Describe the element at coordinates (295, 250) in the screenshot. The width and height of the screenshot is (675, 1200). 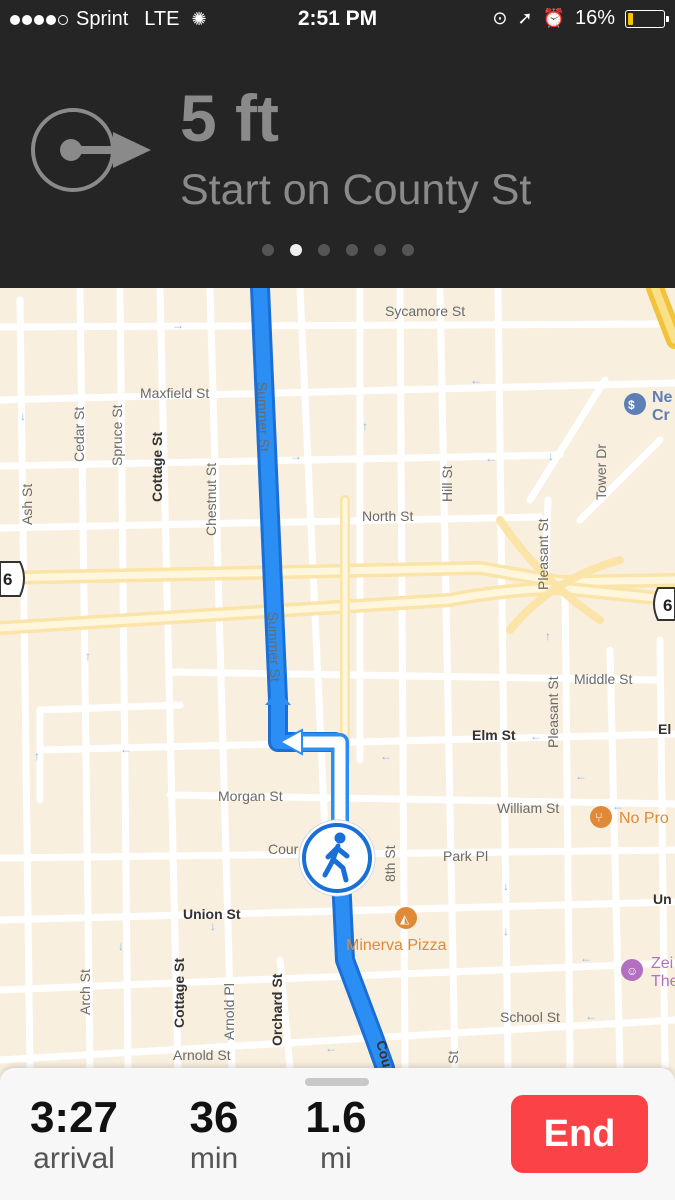
I see `page-dot-active` at that location.